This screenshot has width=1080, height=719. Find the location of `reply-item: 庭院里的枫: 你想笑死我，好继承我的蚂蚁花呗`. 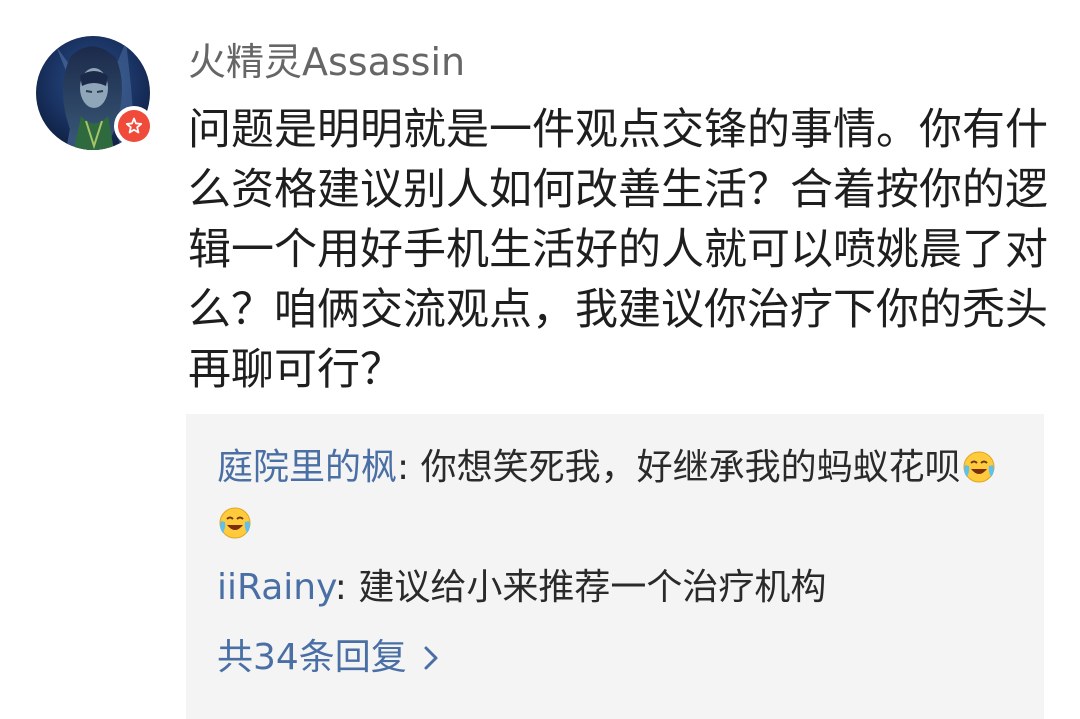

reply-item: 庭院里的枫: 你想笑死我，好继承我的蚂蚁花呗 is located at coordinates (617, 496).